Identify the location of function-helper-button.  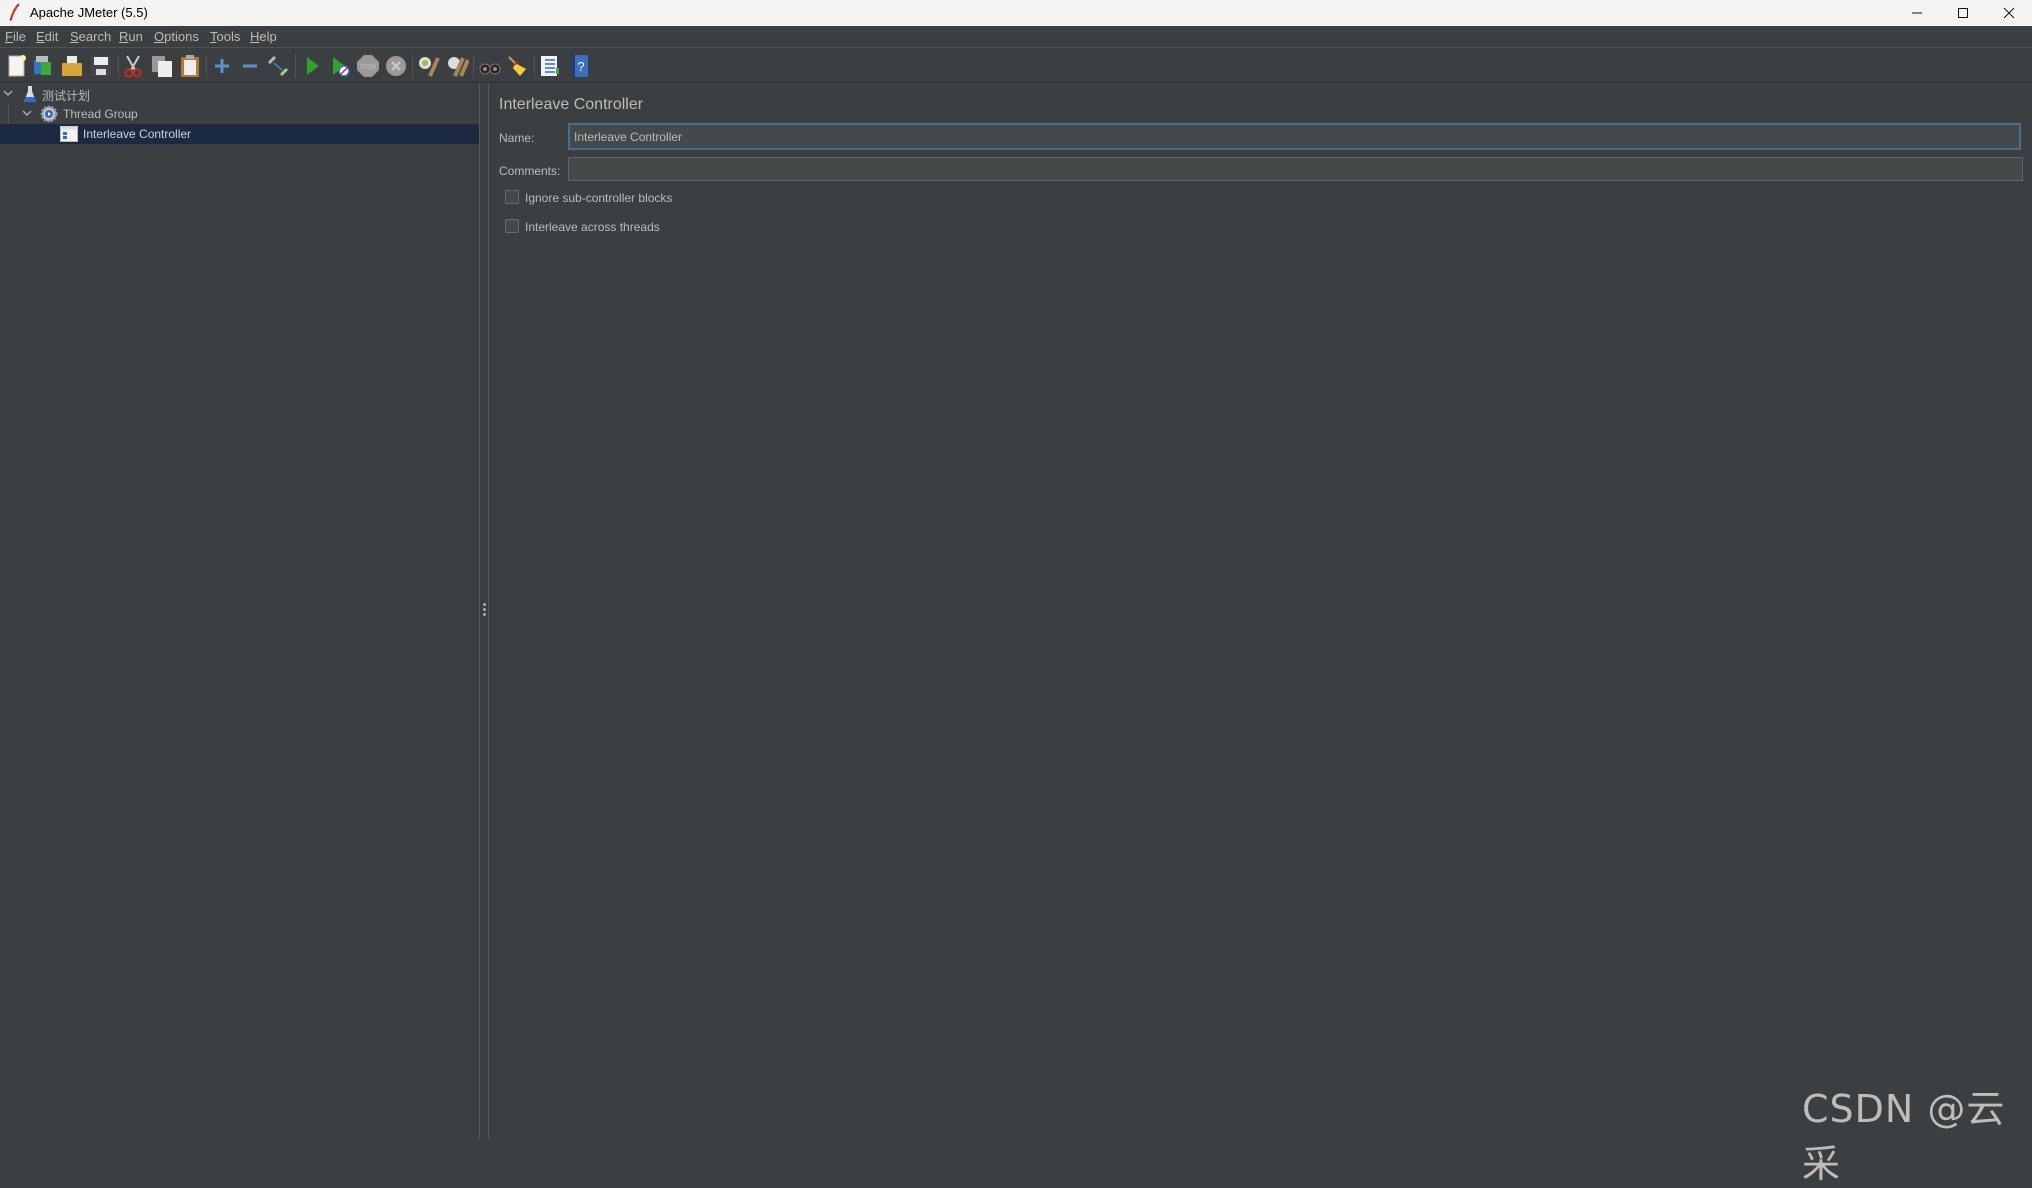
(549, 66).